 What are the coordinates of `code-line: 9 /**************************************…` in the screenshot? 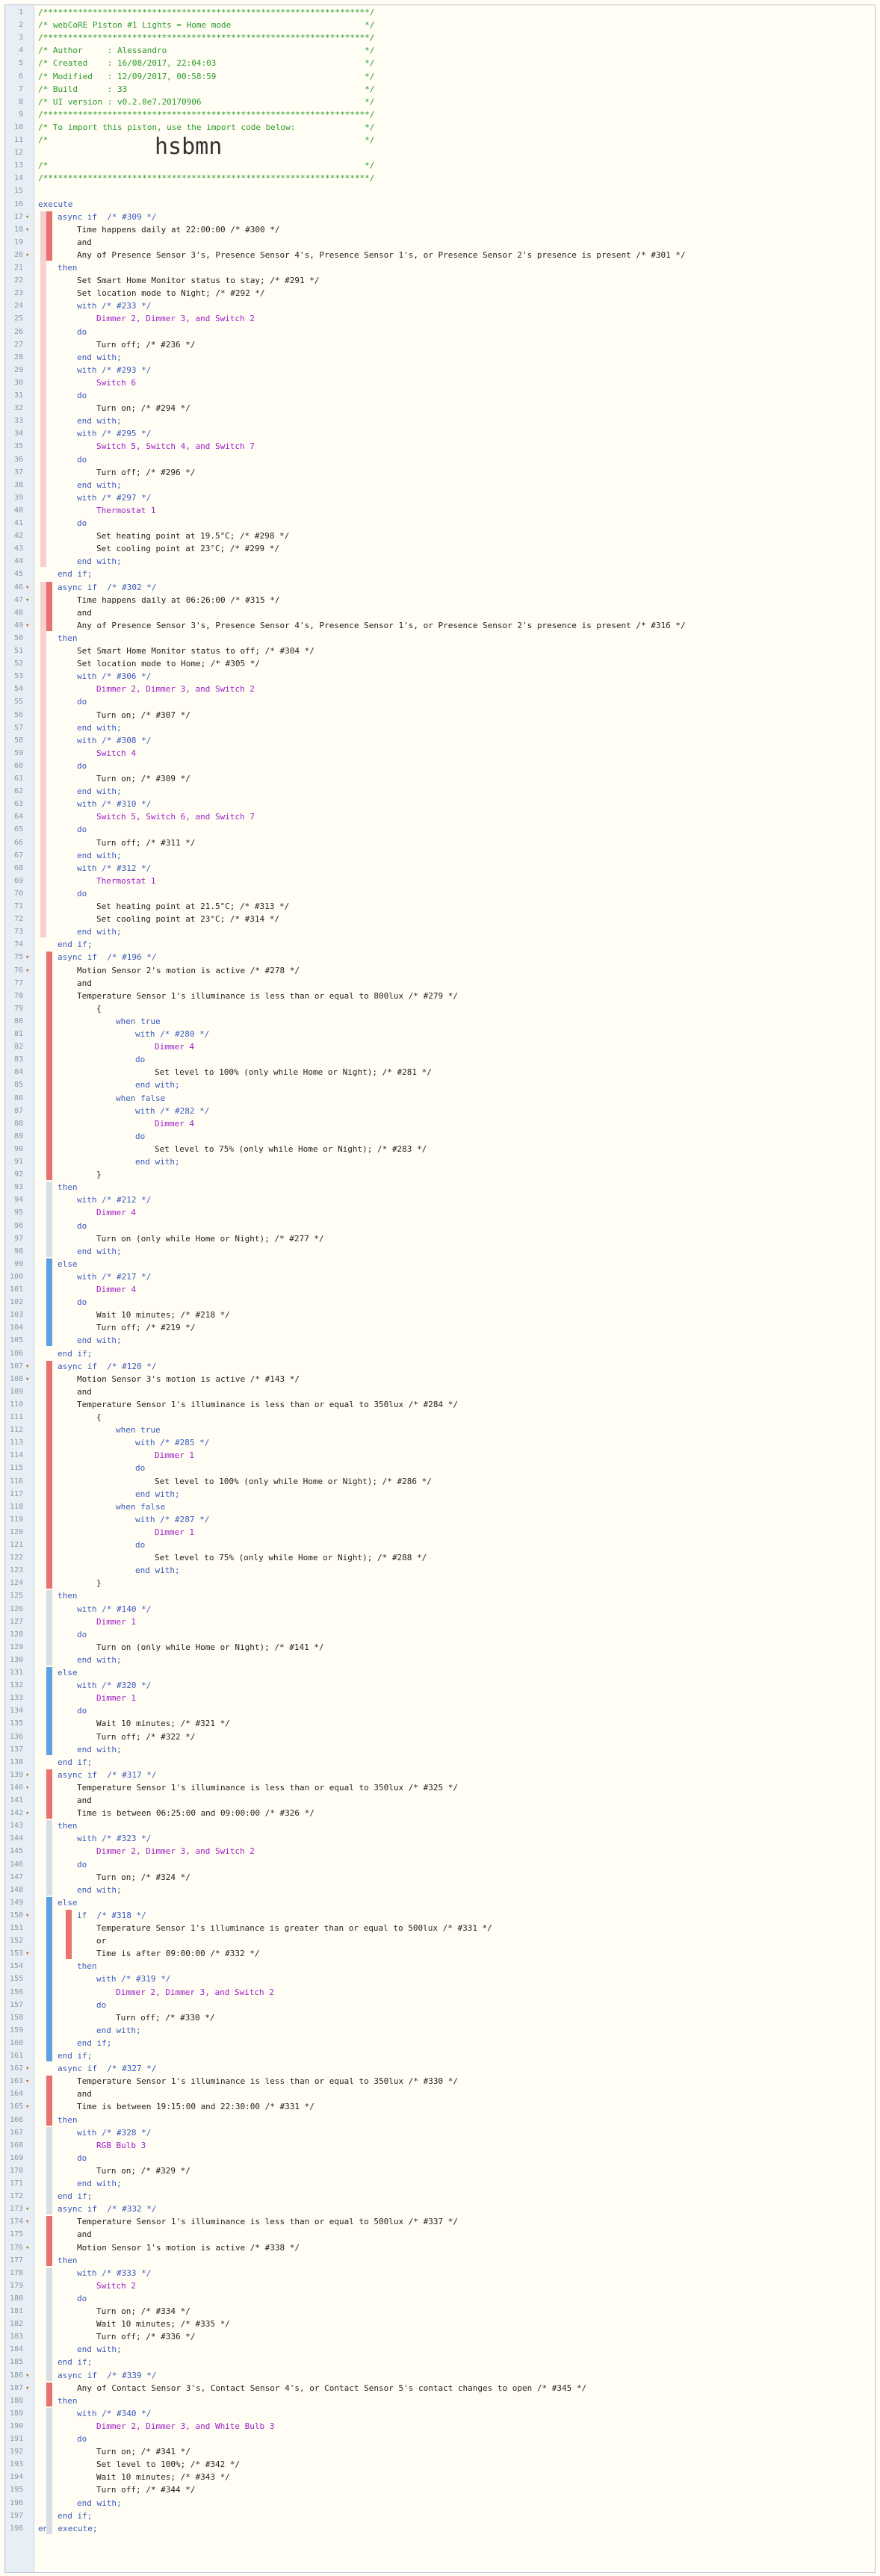 It's located at (440, 114).